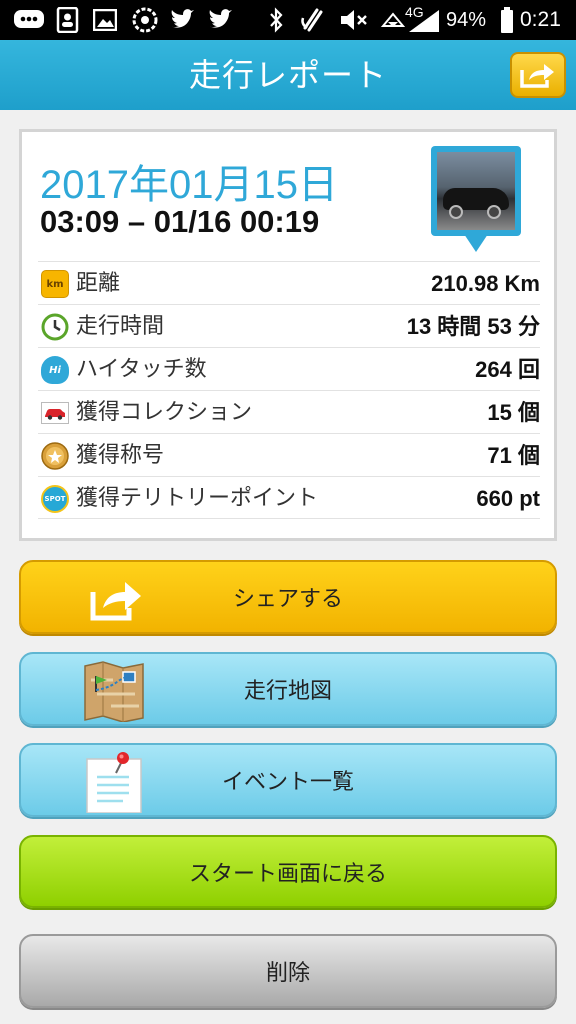  What do you see at coordinates (289, 325) in the screenshot?
I see `stat-row-duration: 走行時間 13 時間 53 分` at bounding box center [289, 325].